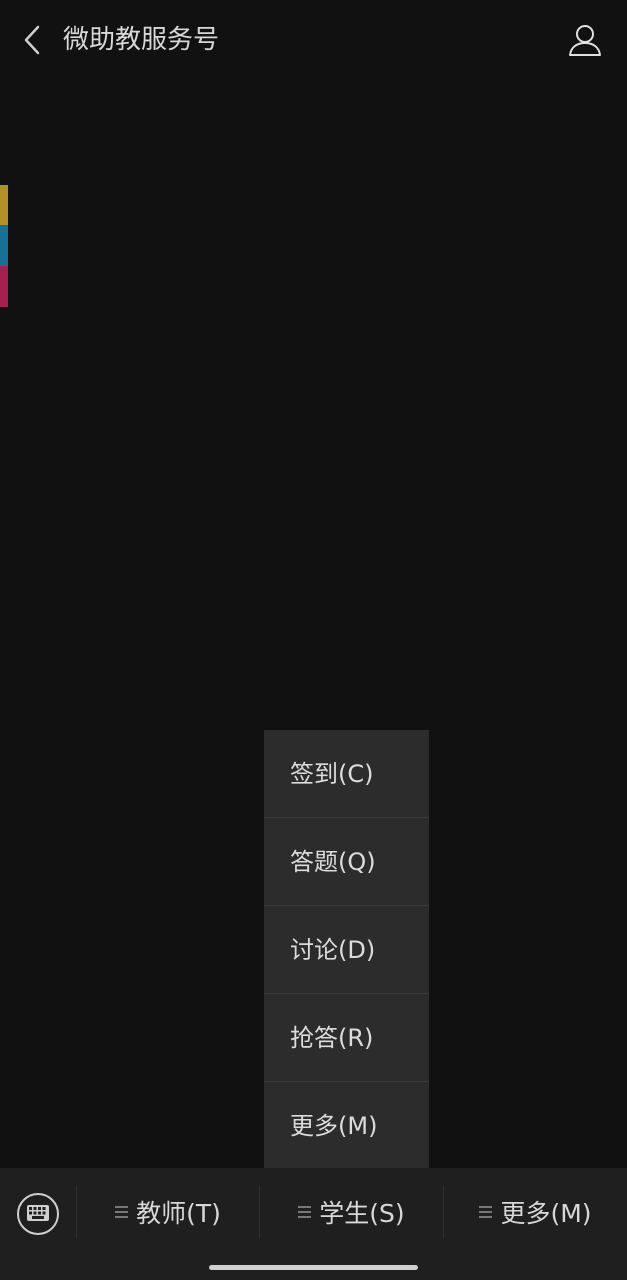 The image size is (627, 1280). I want to click on menu-item-checkin: 签到(C), so click(346, 774).